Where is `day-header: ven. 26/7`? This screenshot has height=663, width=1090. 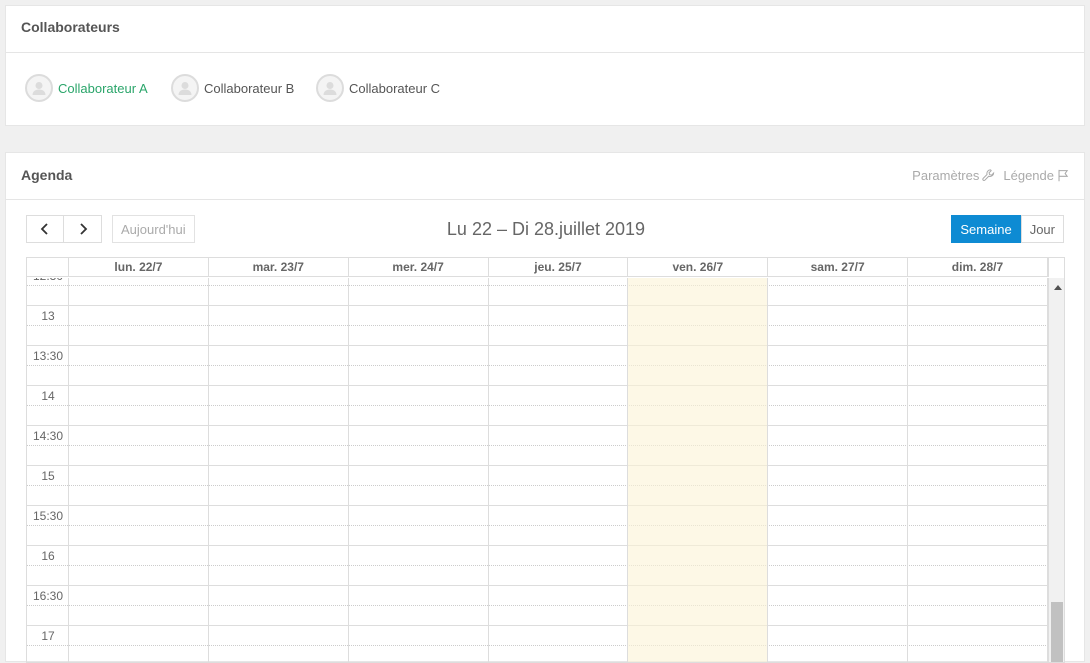 day-header: ven. 26/7 is located at coordinates (698, 267).